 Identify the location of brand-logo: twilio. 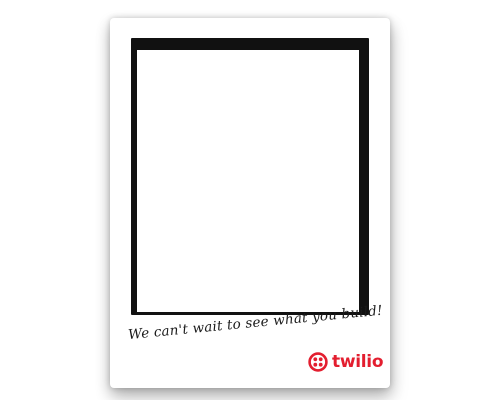
(346, 362).